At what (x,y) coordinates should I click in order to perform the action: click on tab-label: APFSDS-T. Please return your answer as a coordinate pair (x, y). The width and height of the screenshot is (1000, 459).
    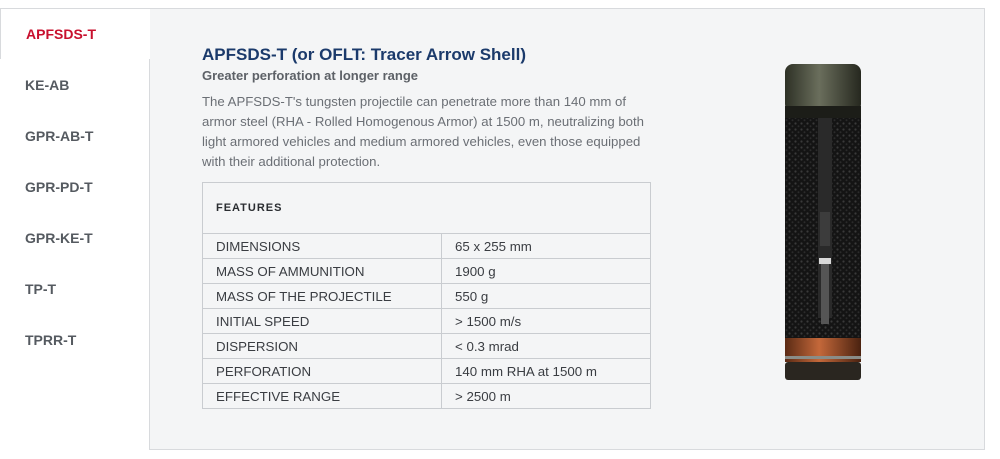
    Looking at the image, I should click on (61, 34).